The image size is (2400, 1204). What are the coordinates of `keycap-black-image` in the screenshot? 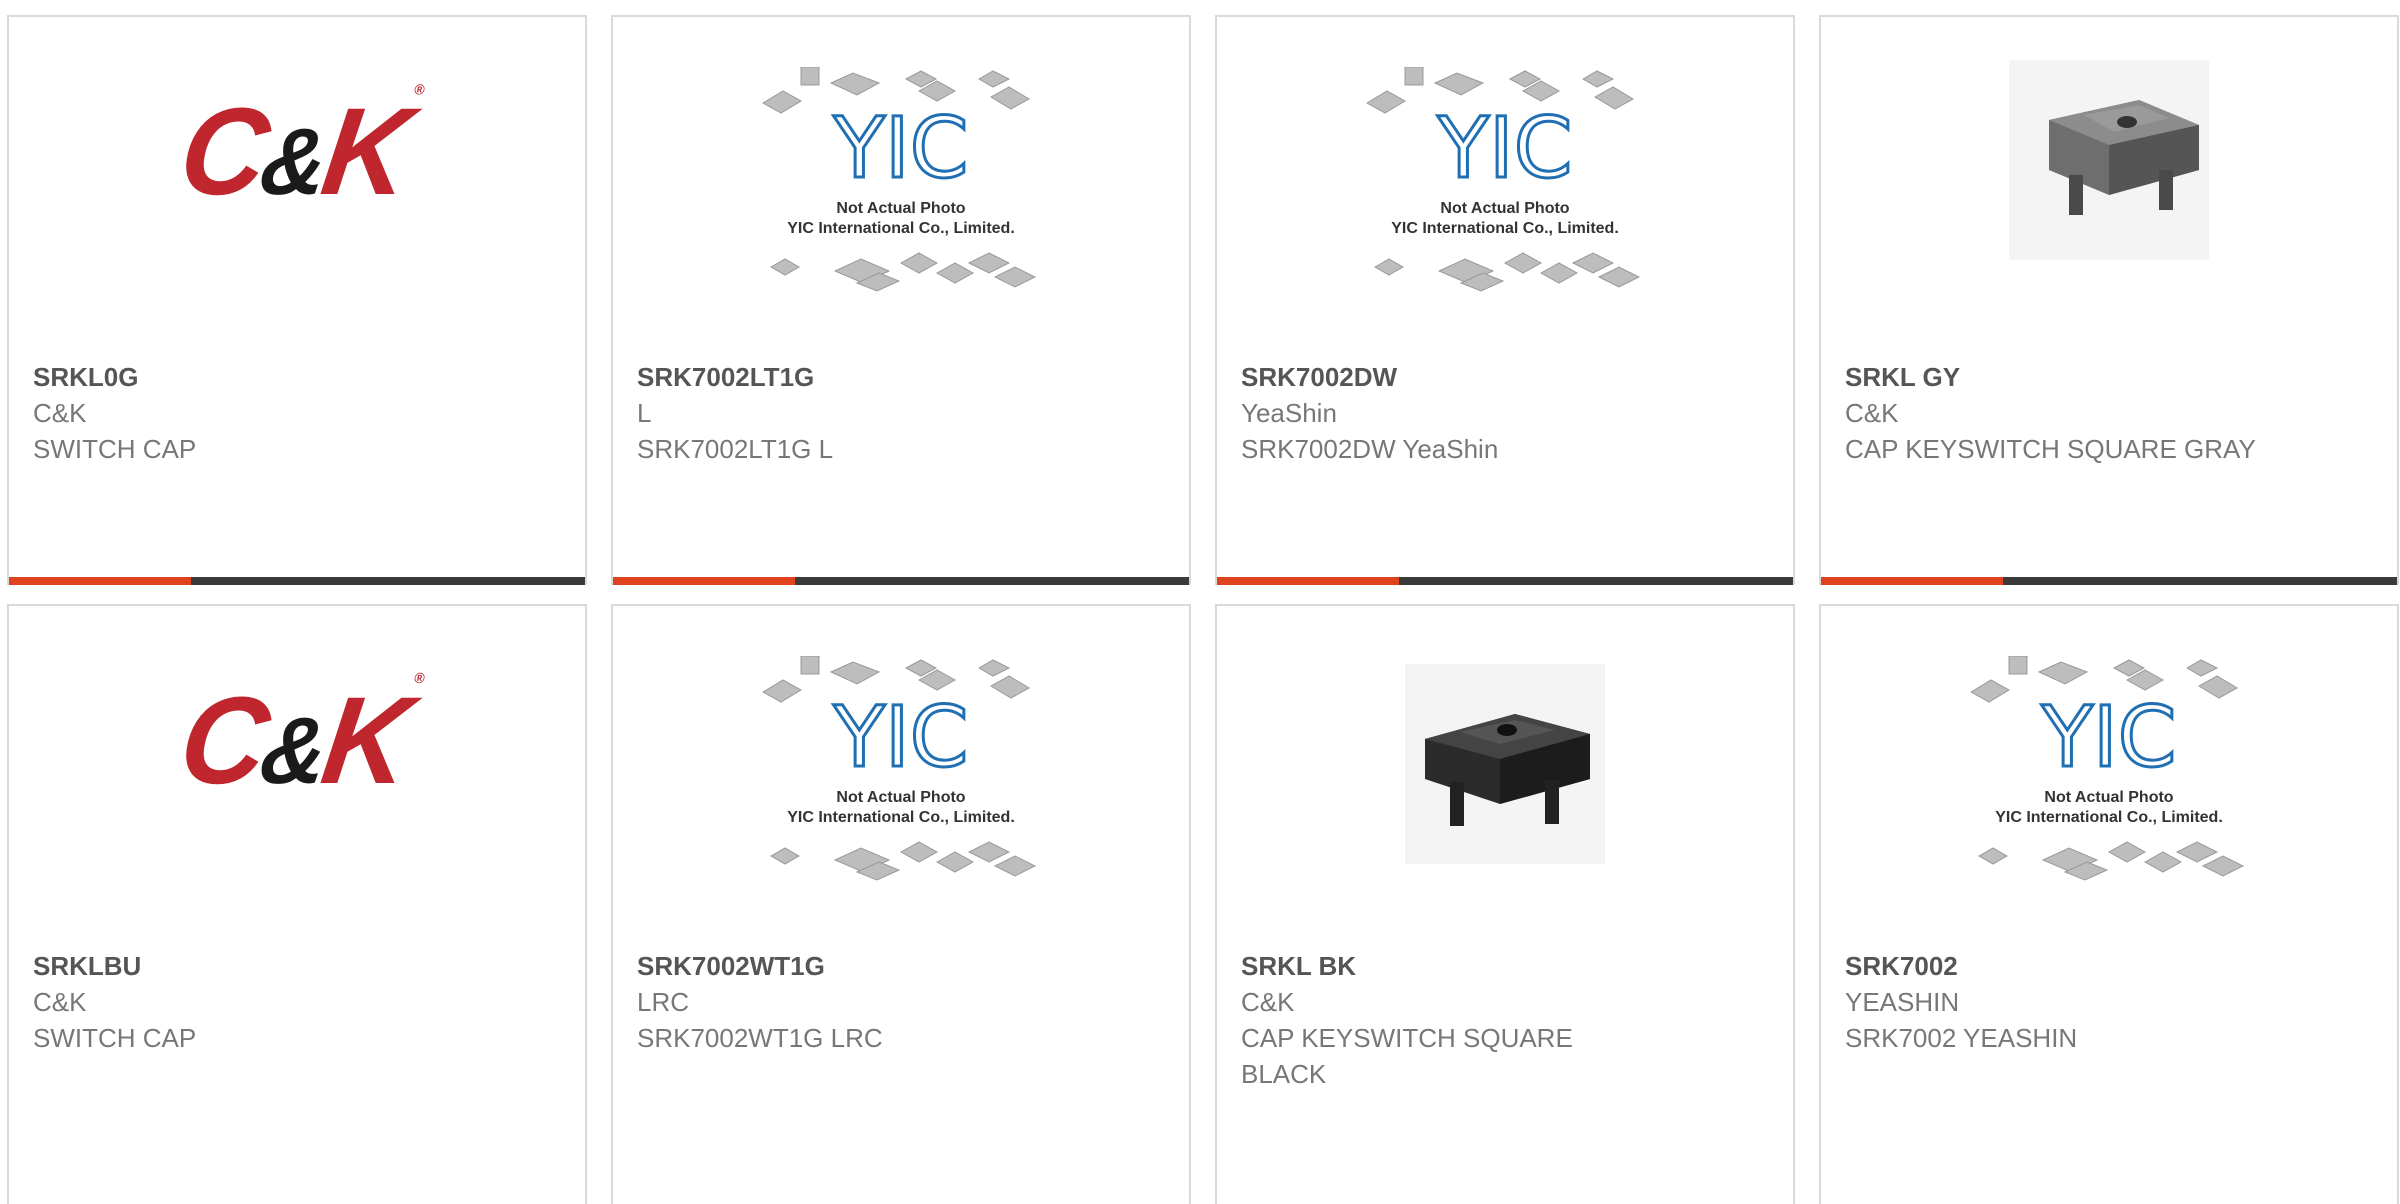 It's located at (1505, 766).